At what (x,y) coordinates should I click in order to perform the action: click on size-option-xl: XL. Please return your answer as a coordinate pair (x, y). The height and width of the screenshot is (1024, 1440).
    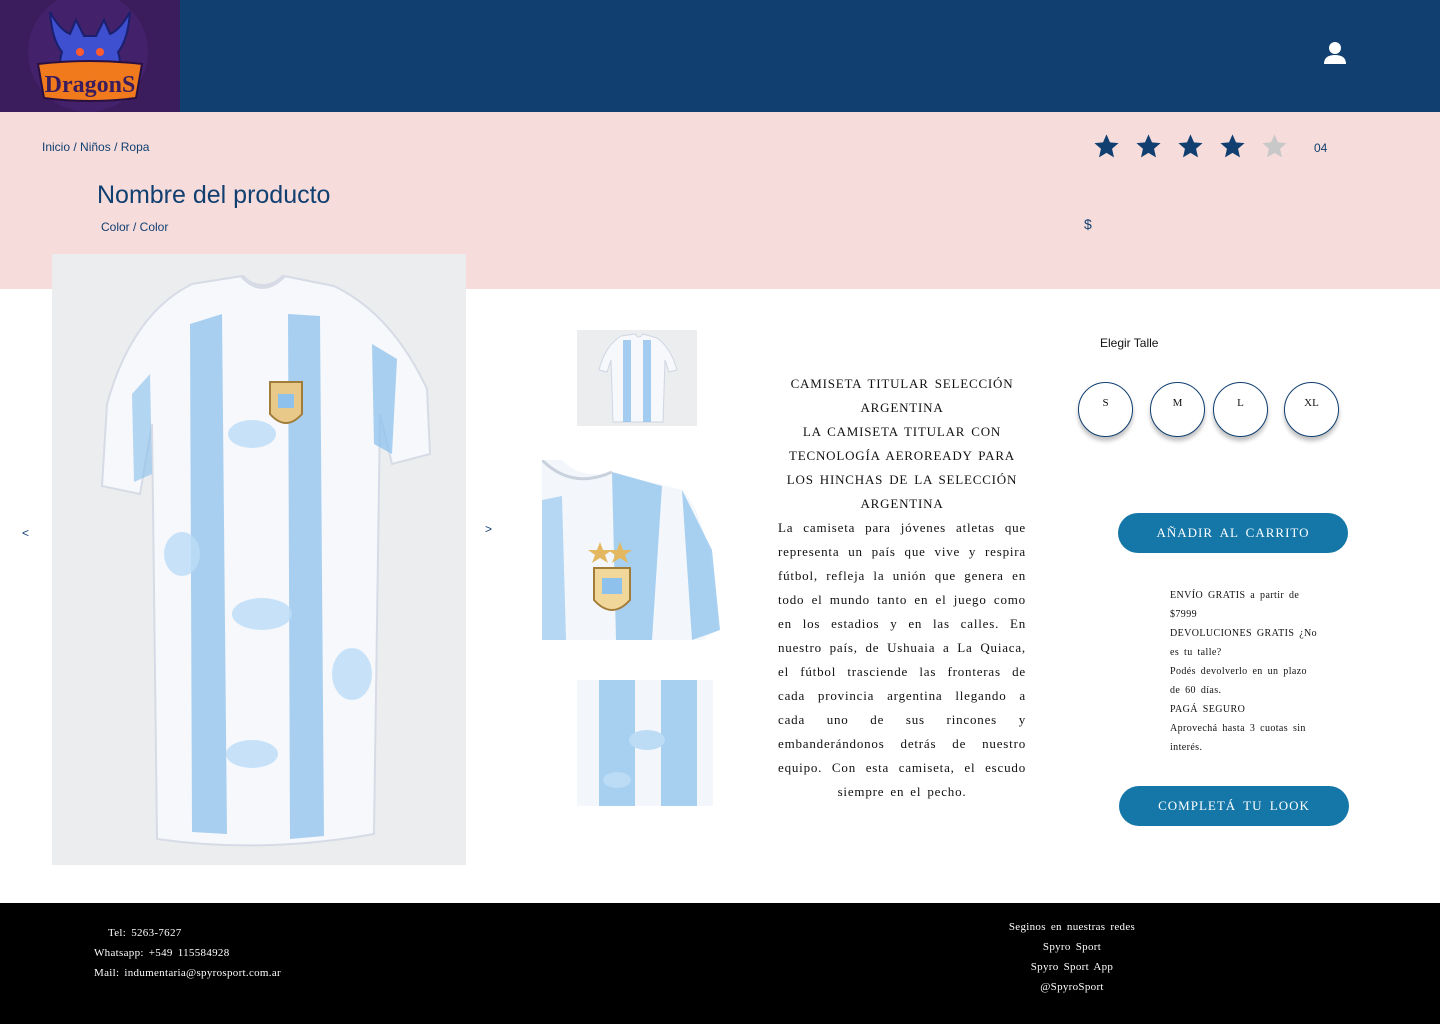
    Looking at the image, I should click on (1311, 409).